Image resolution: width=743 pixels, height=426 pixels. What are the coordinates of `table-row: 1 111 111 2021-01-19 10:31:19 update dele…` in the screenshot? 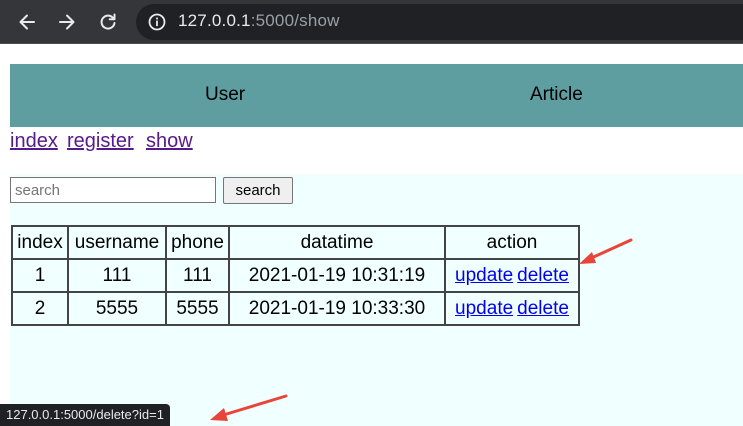 It's located at (295, 275).